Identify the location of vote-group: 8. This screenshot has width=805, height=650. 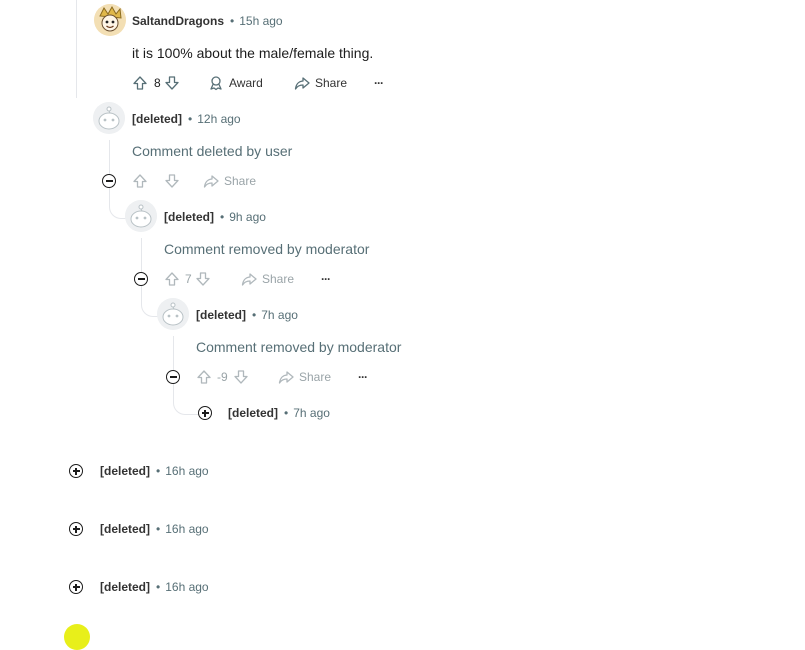
(156, 83).